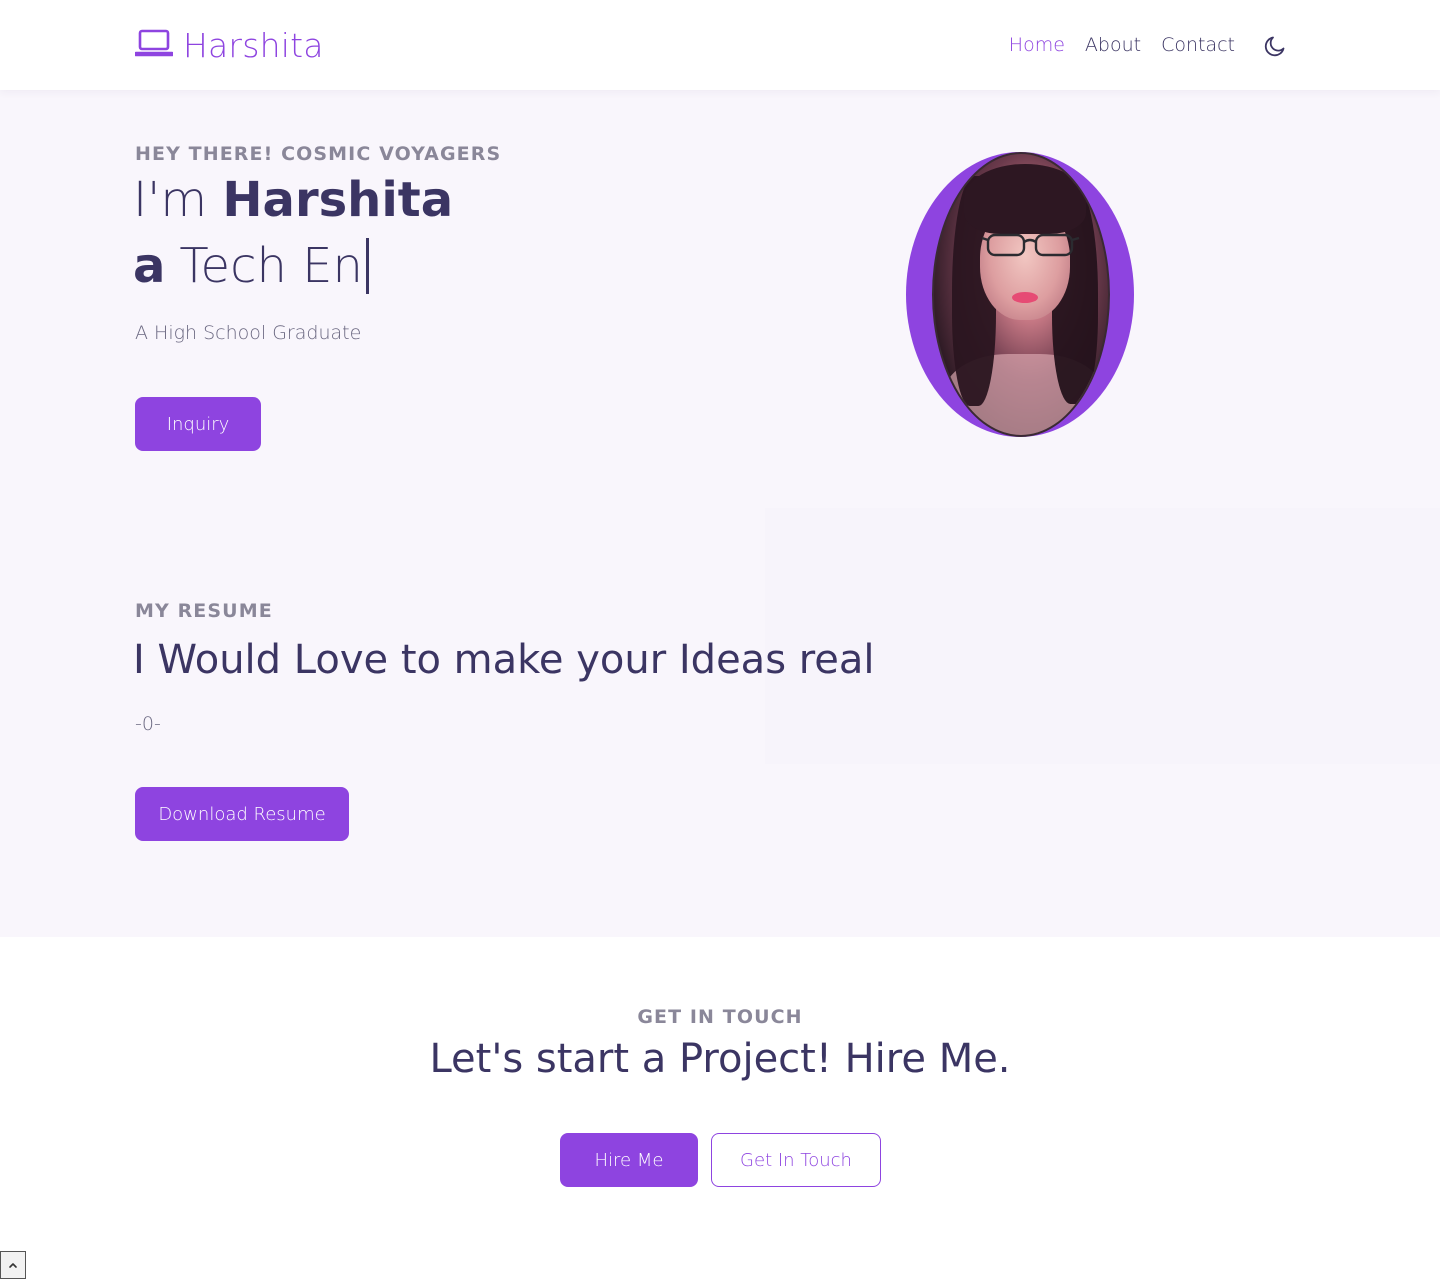 Image resolution: width=1440 pixels, height=1281 pixels. What do you see at coordinates (720, 45) in the screenshot?
I see `navbar: Harshita Home About Contact` at bounding box center [720, 45].